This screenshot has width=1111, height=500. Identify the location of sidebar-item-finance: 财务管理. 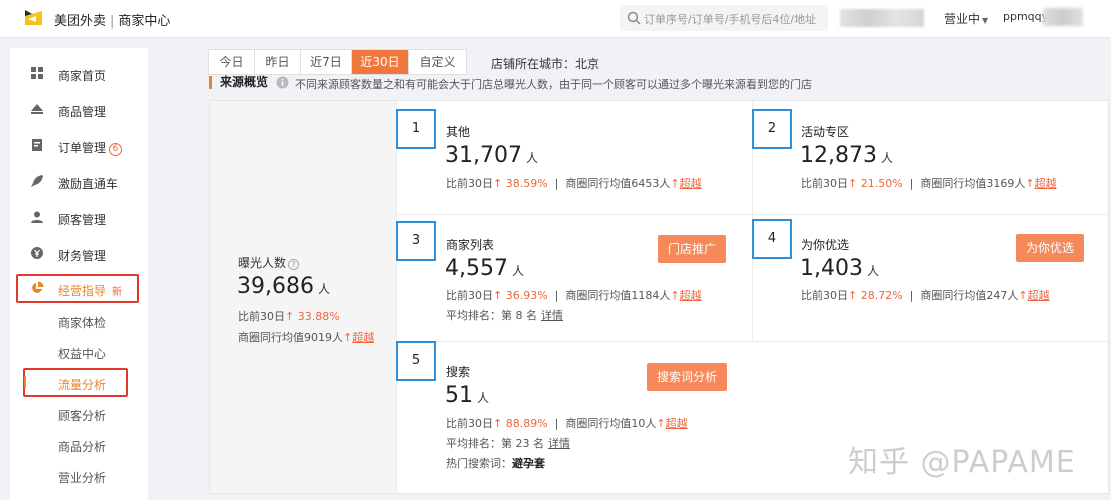
(79, 254).